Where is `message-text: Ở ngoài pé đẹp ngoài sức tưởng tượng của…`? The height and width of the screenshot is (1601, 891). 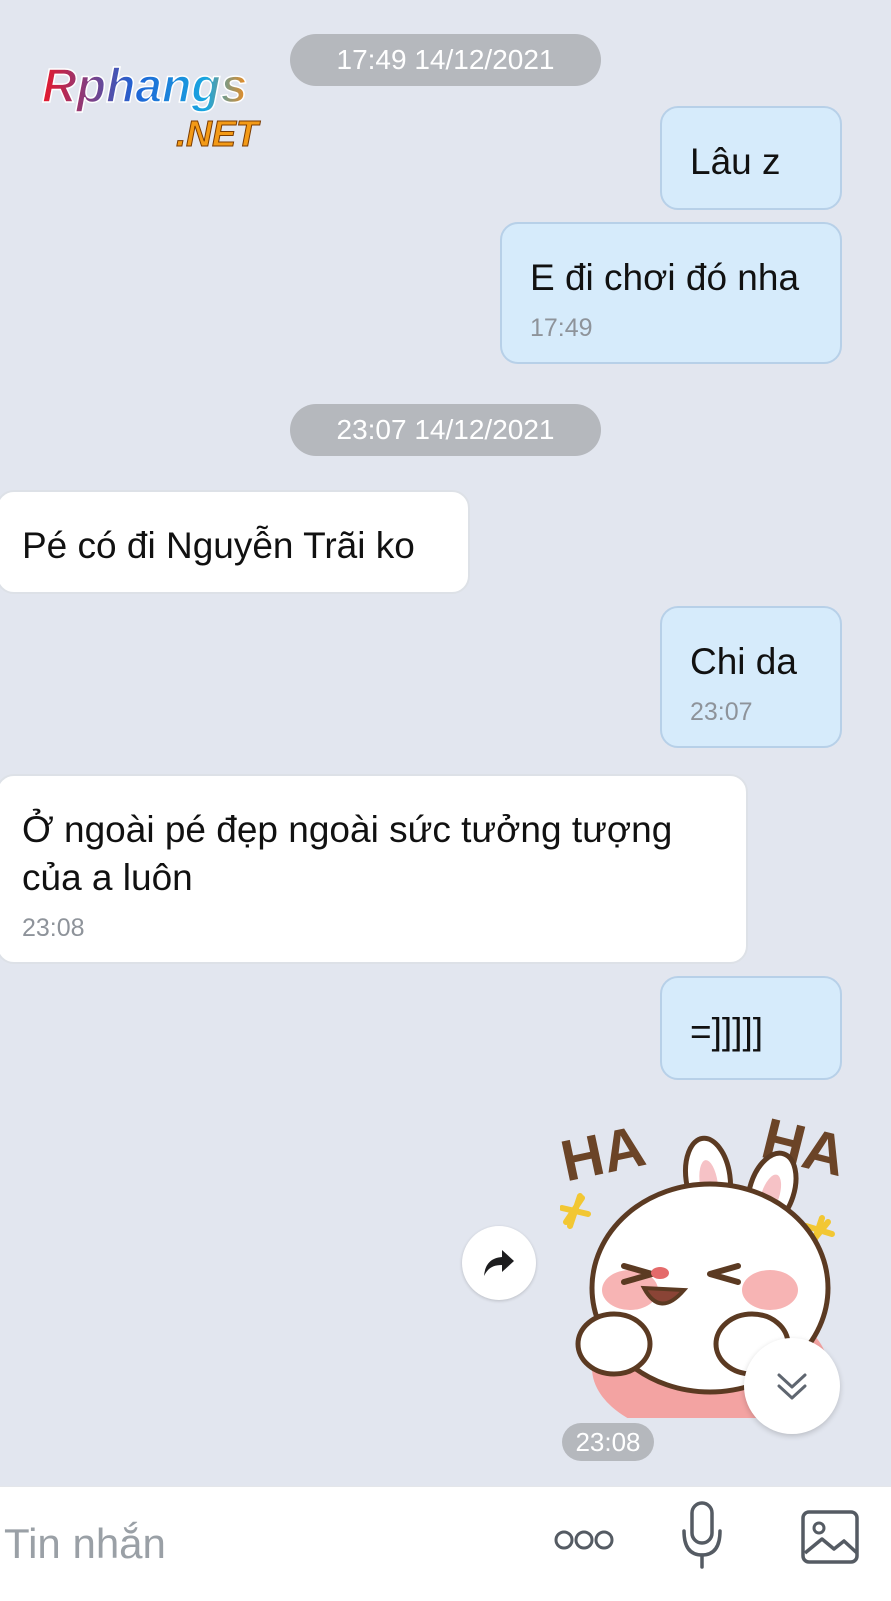
message-text: Ở ngoài pé đẹp ngoài sức tưởng tượng của… is located at coordinates (347, 853).